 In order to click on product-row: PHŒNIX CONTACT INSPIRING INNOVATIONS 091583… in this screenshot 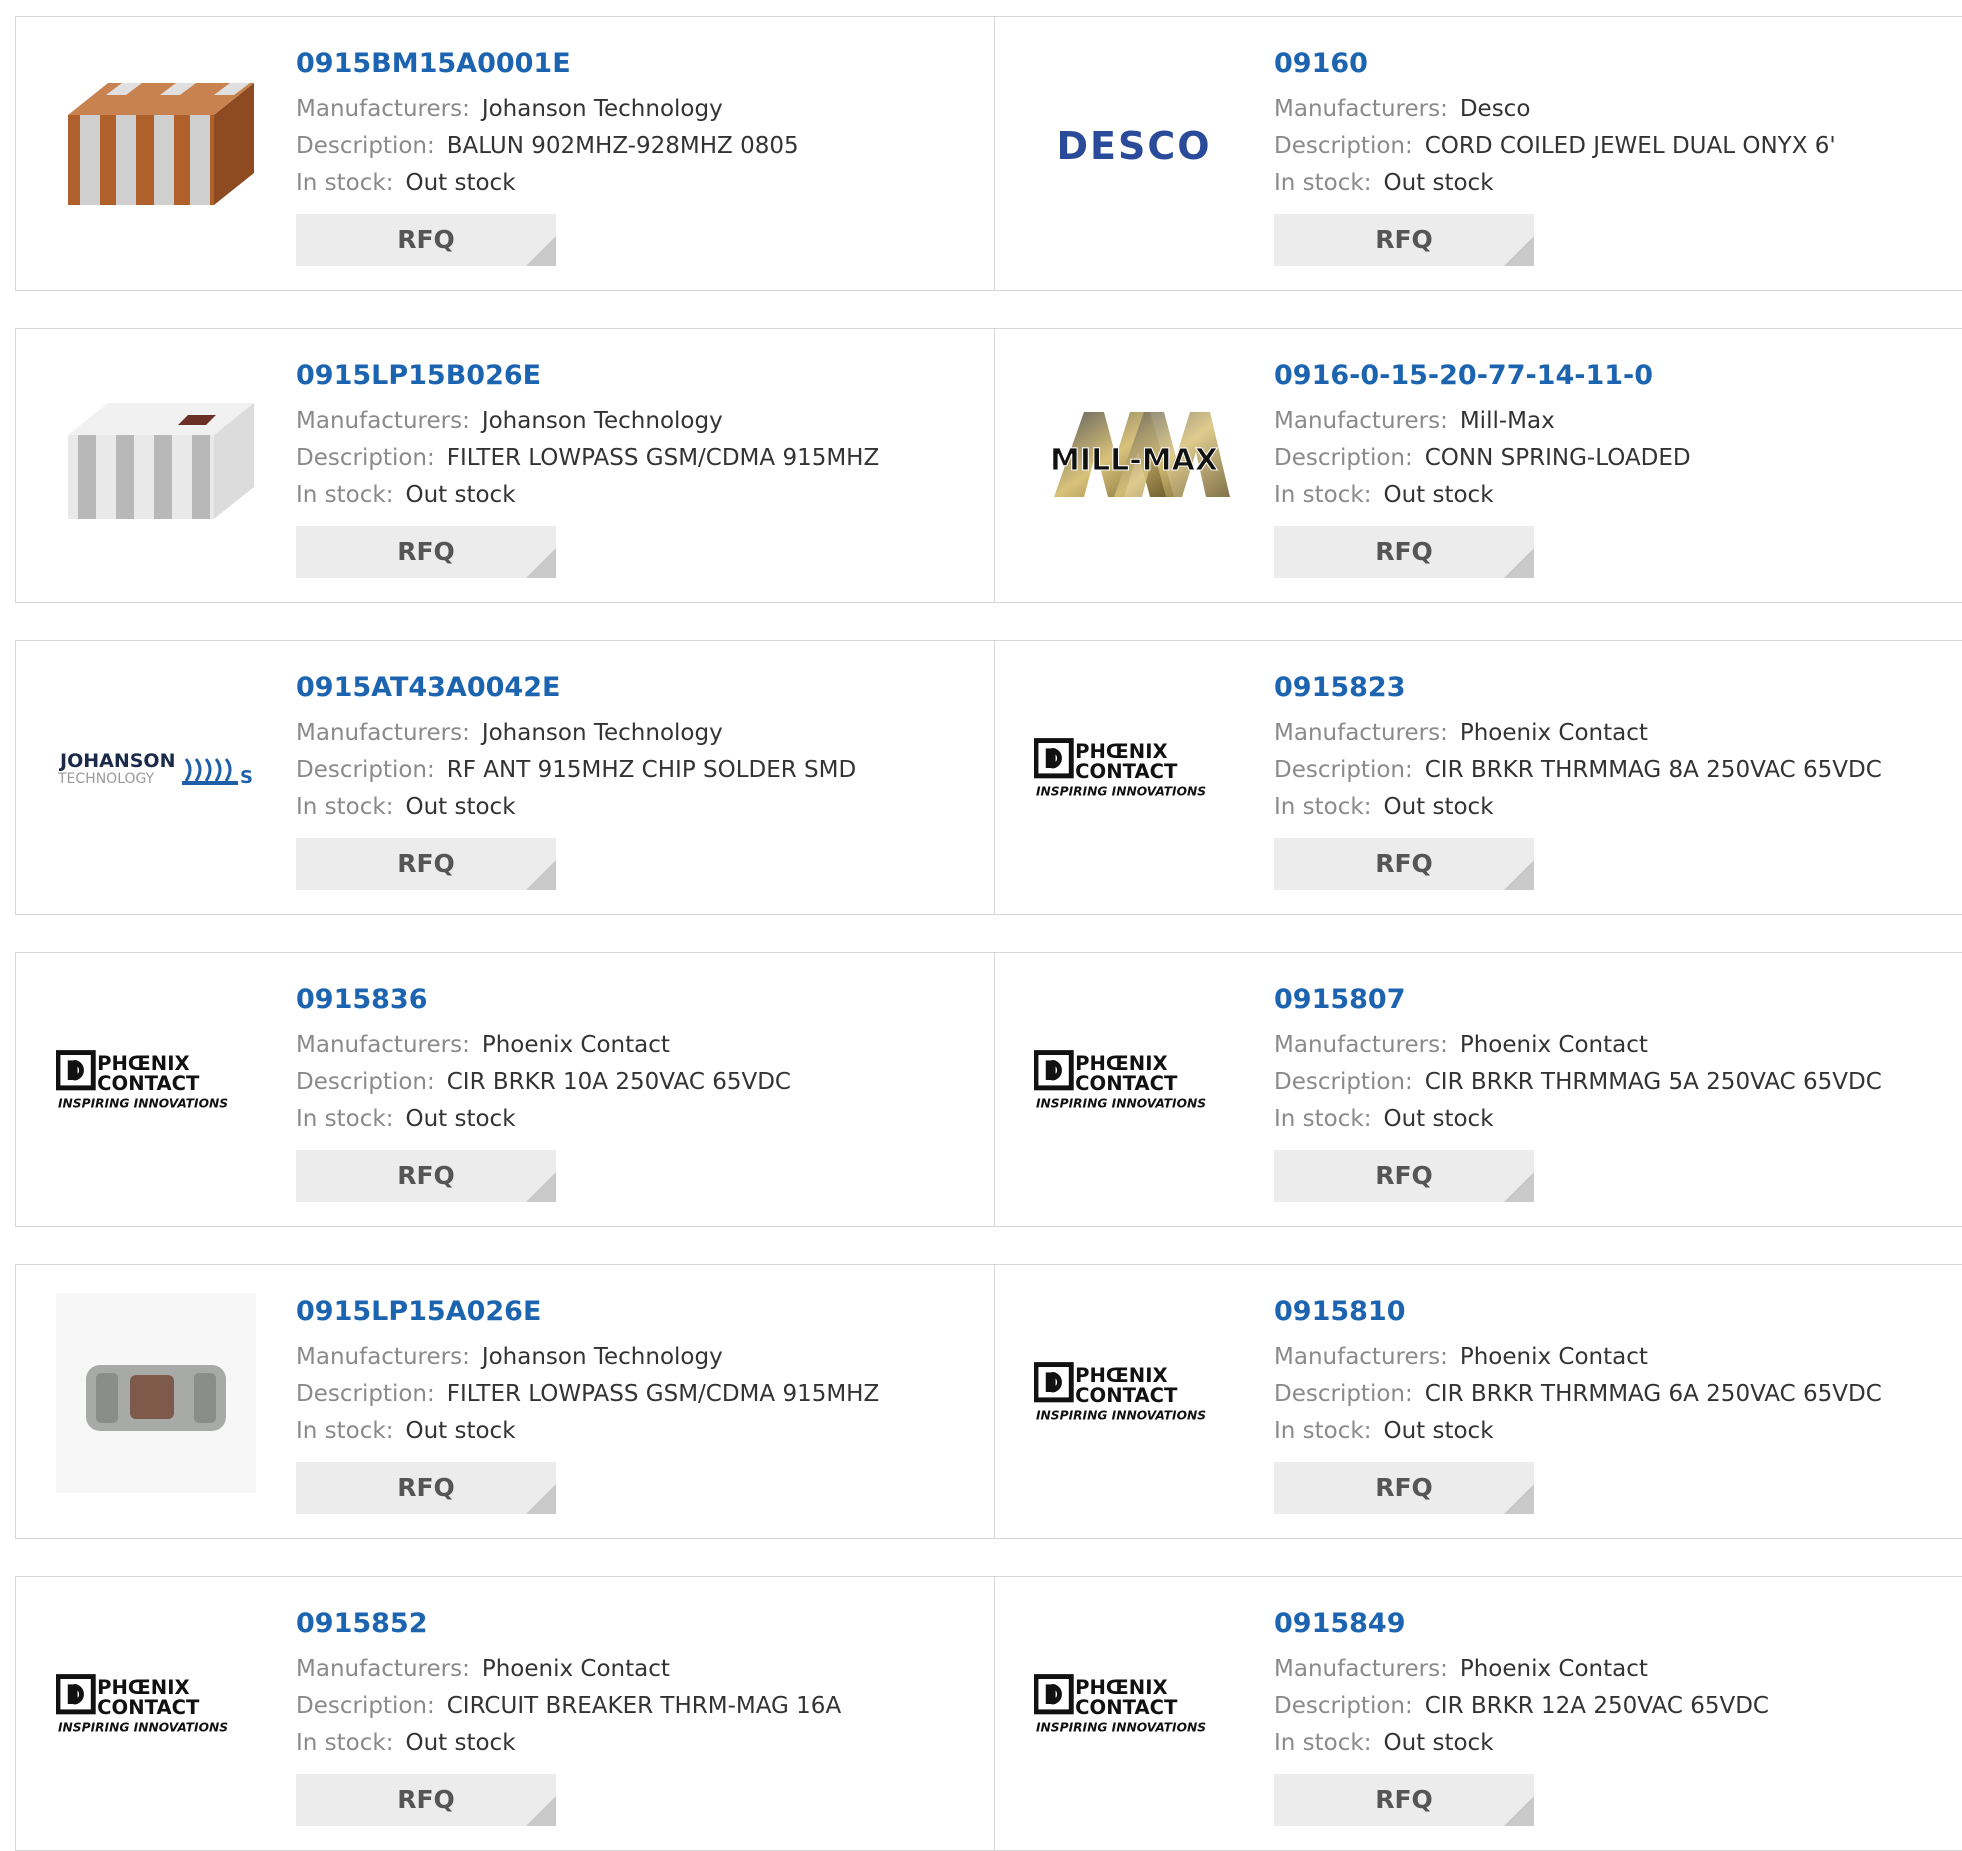, I will do `click(988, 1089)`.